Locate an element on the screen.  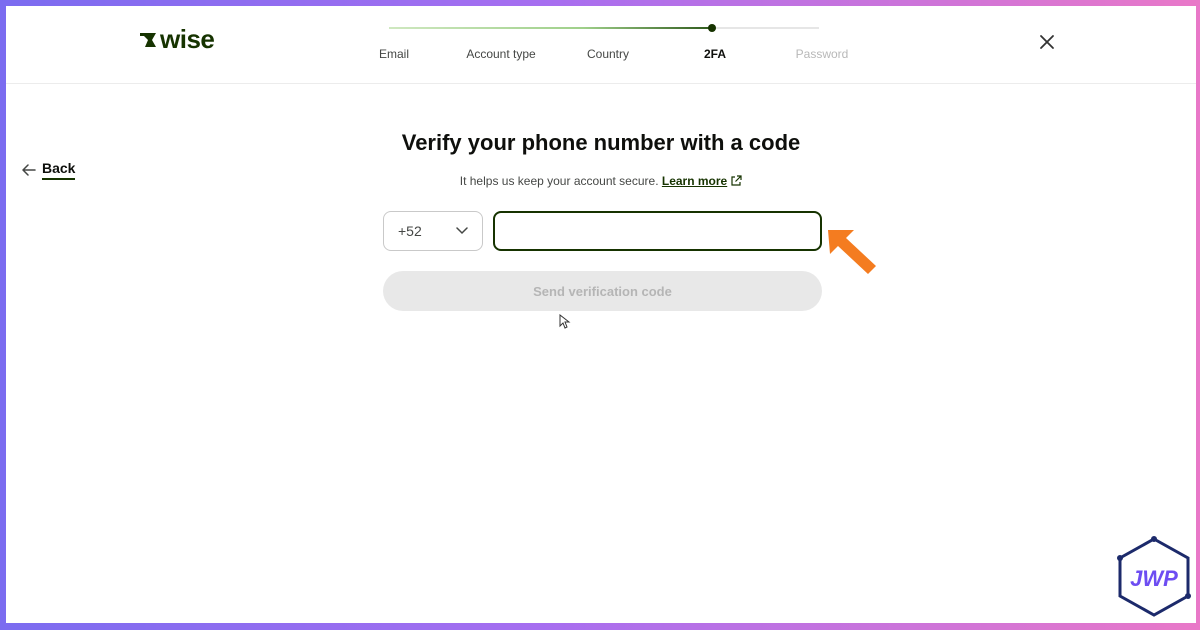
current-step-dot is located at coordinates (711, 28).